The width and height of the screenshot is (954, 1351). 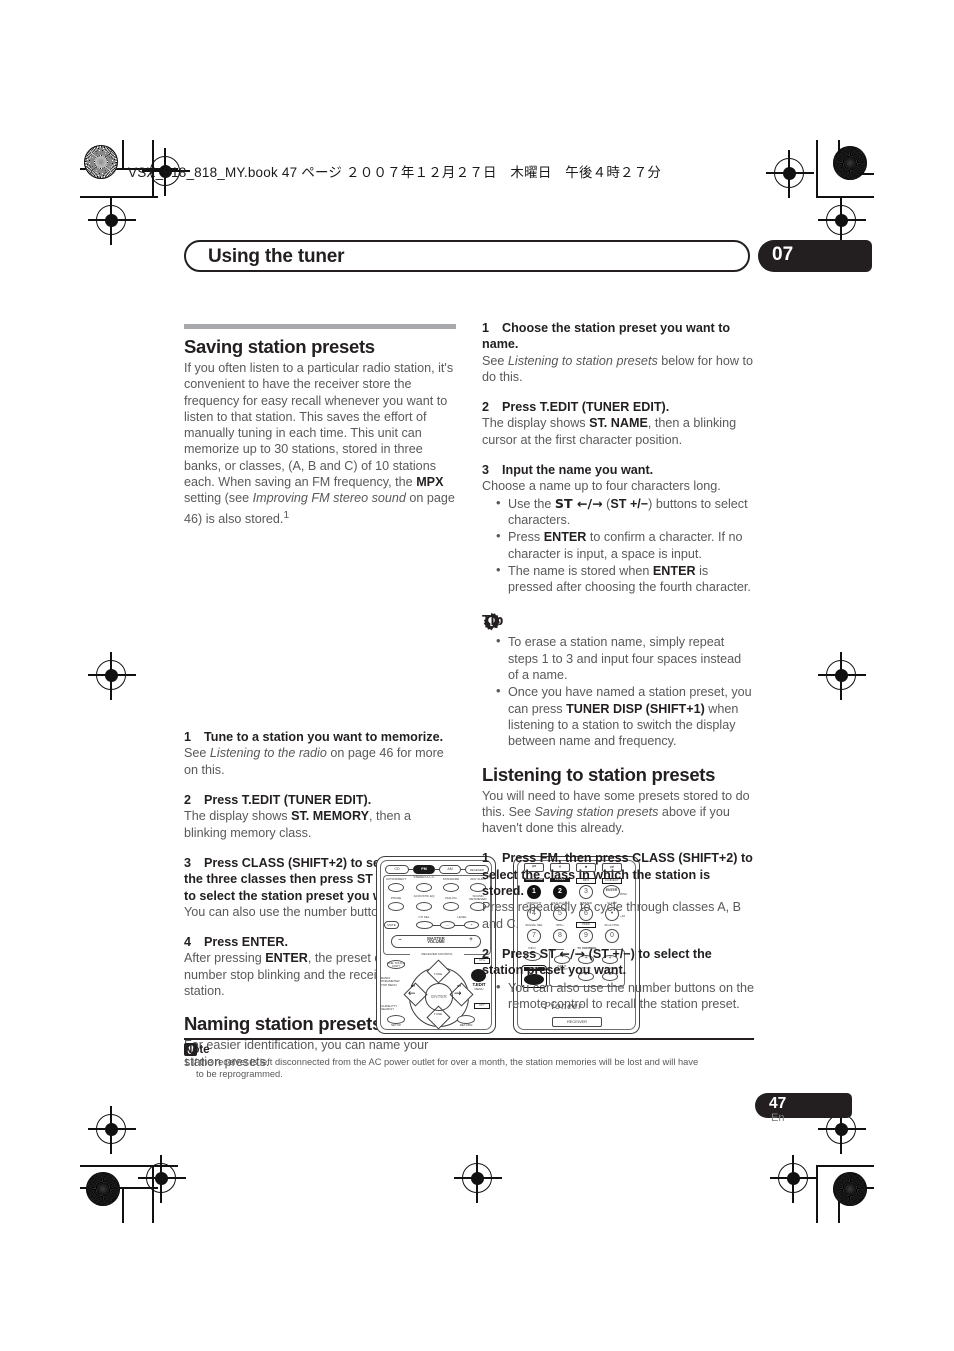 What do you see at coordinates (424, 869) in the screenshot?
I see `remote-label-fm: FM` at bounding box center [424, 869].